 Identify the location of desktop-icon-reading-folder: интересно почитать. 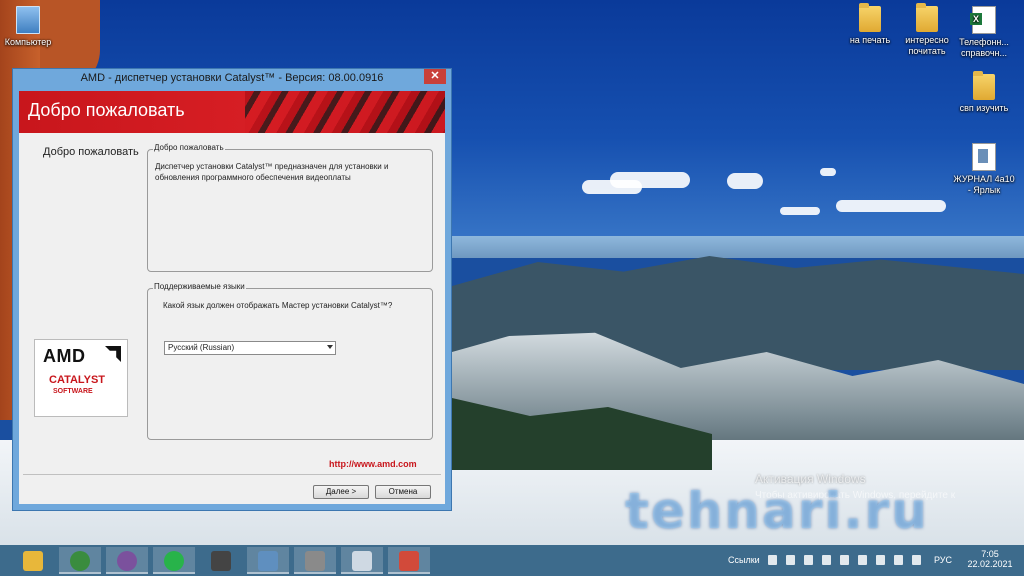
(927, 30).